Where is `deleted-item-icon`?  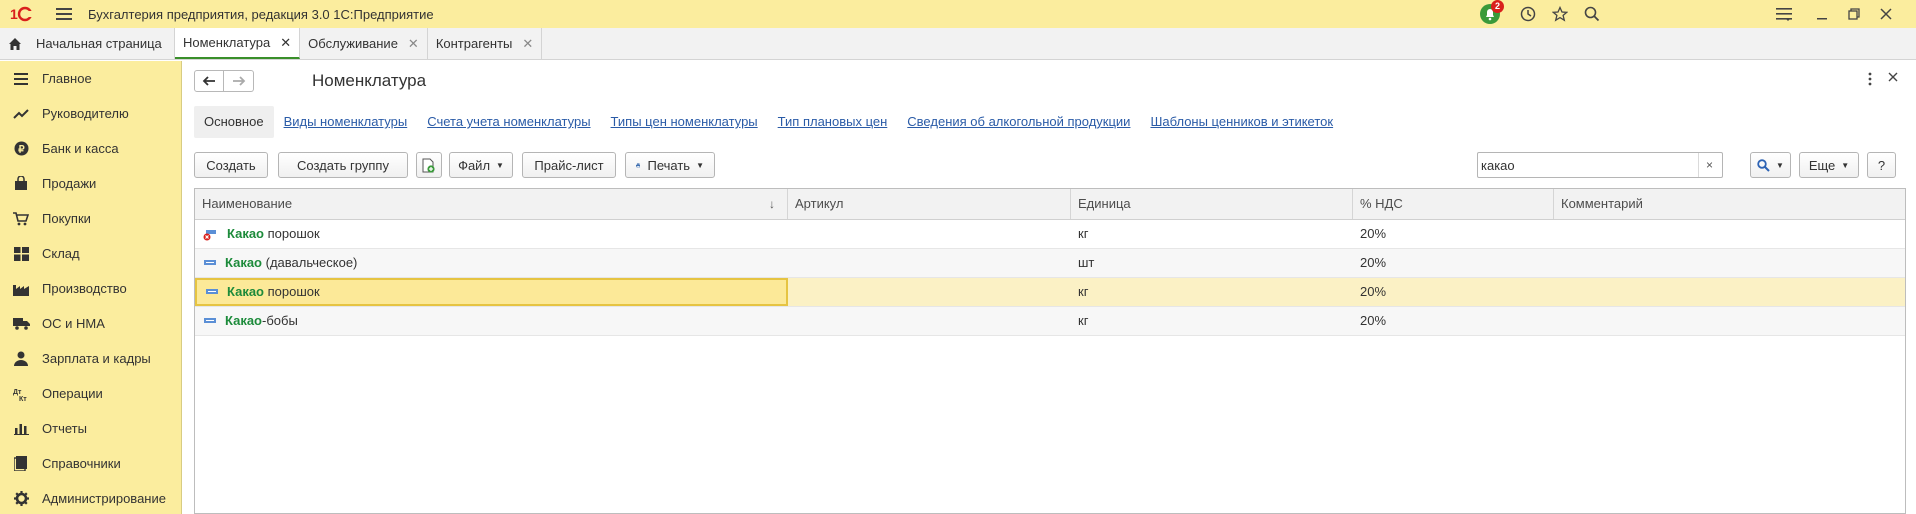 deleted-item-icon is located at coordinates (210, 234).